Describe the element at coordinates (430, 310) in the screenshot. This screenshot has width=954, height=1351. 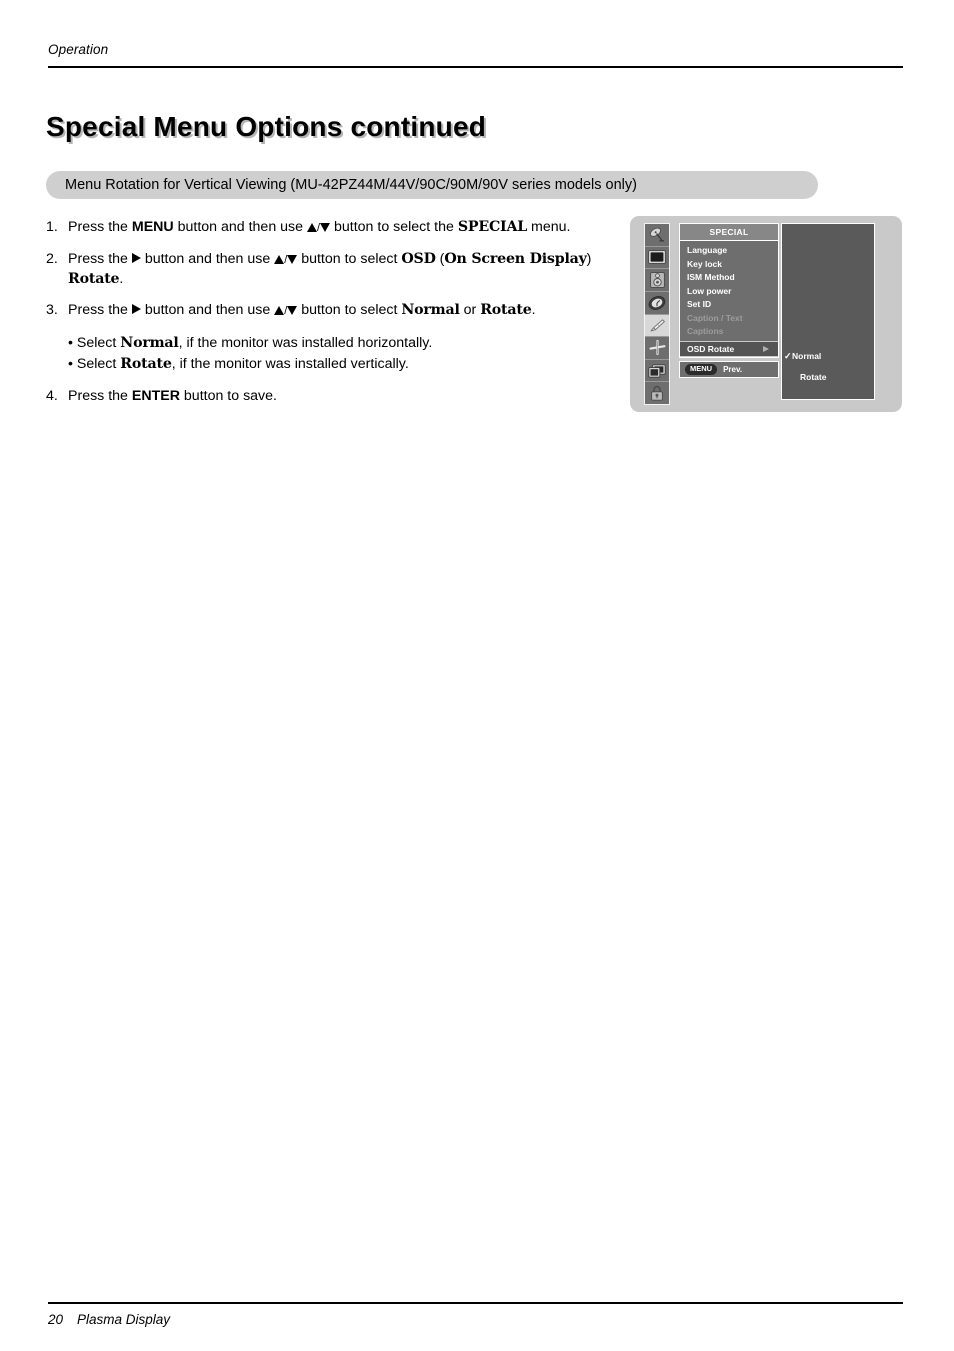
I see `step-3-normal: Normal` at that location.